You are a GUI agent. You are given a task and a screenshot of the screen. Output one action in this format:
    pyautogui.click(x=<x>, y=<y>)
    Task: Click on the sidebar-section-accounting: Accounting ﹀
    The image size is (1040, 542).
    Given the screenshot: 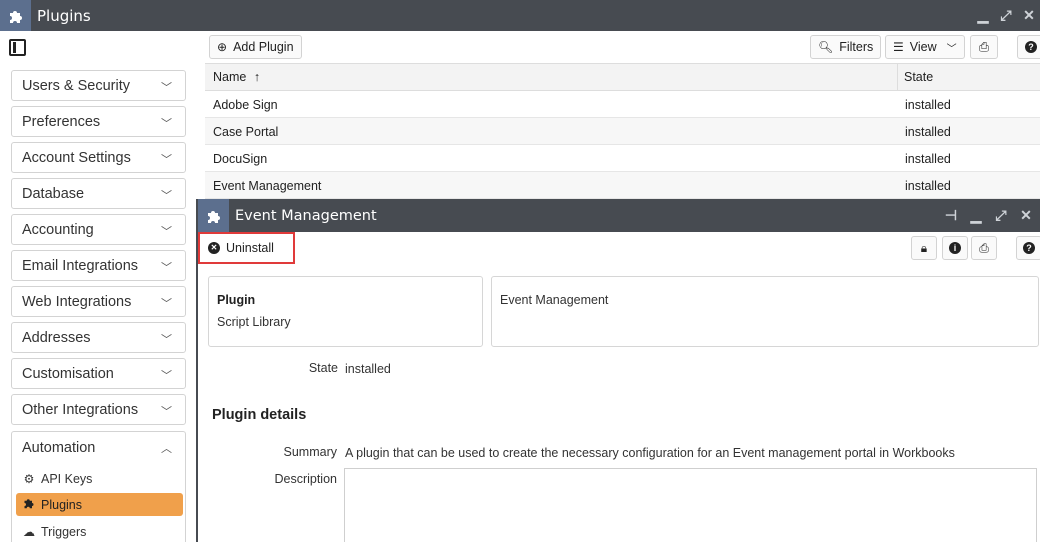 What is the action you would take?
    pyautogui.click(x=98, y=229)
    